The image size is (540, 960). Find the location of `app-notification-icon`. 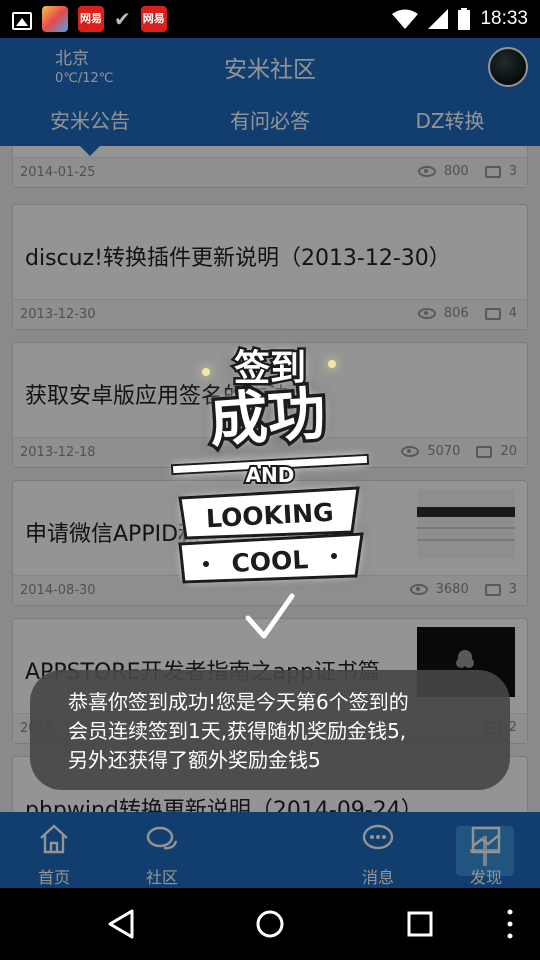

app-notification-icon is located at coordinates (55, 19).